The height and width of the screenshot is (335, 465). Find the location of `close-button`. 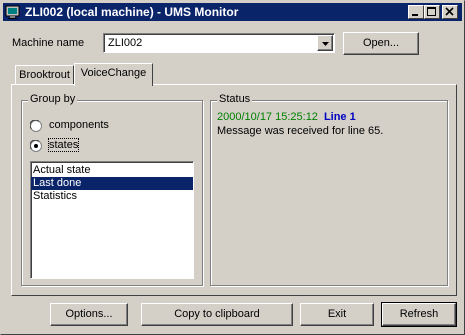

close-button is located at coordinates (450, 12).